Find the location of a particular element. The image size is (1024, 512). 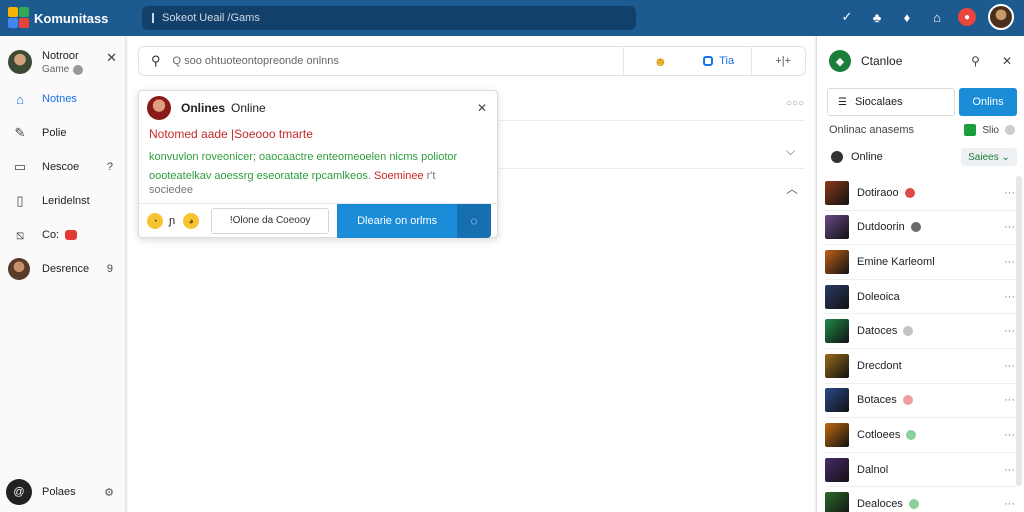

top-search-input: Sokeot Ueail /Gams is located at coordinates (389, 18).